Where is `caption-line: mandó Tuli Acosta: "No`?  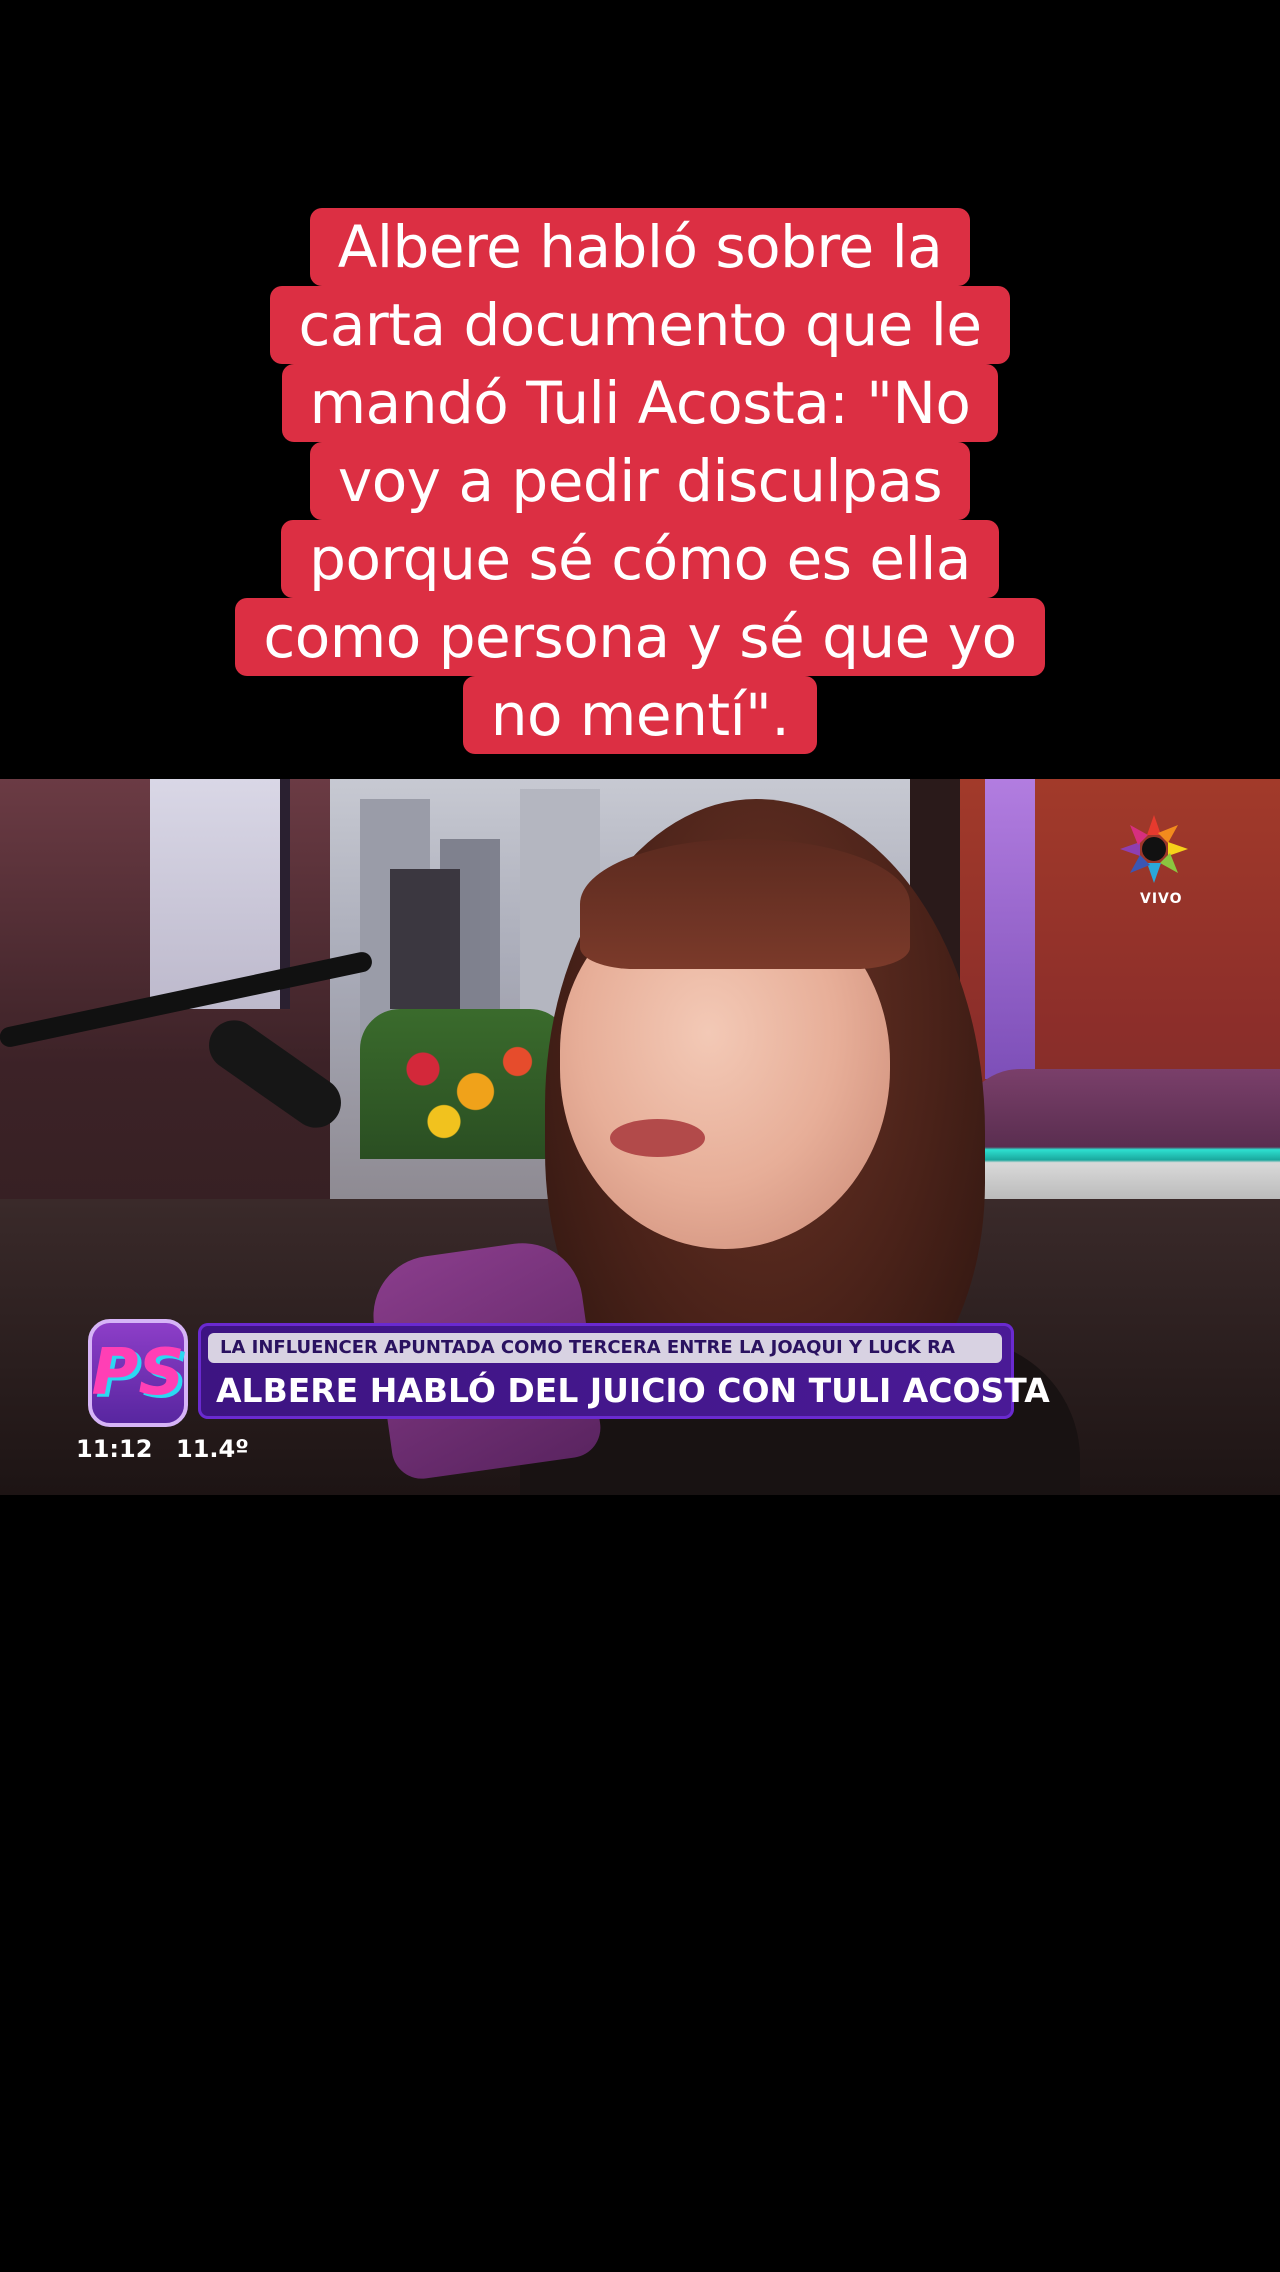
caption-line: mandó Tuli Acosta: "No is located at coordinates (640, 403).